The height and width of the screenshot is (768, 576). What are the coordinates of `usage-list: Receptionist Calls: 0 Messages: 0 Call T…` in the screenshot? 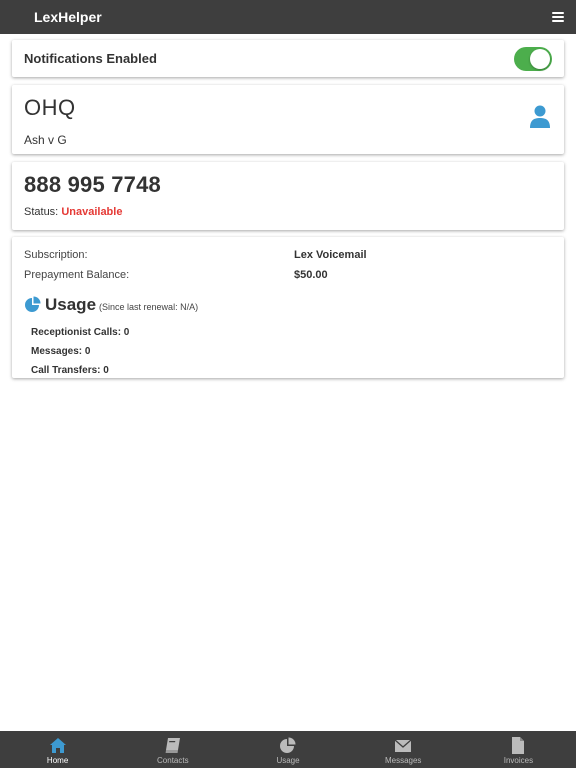 It's located at (288, 351).